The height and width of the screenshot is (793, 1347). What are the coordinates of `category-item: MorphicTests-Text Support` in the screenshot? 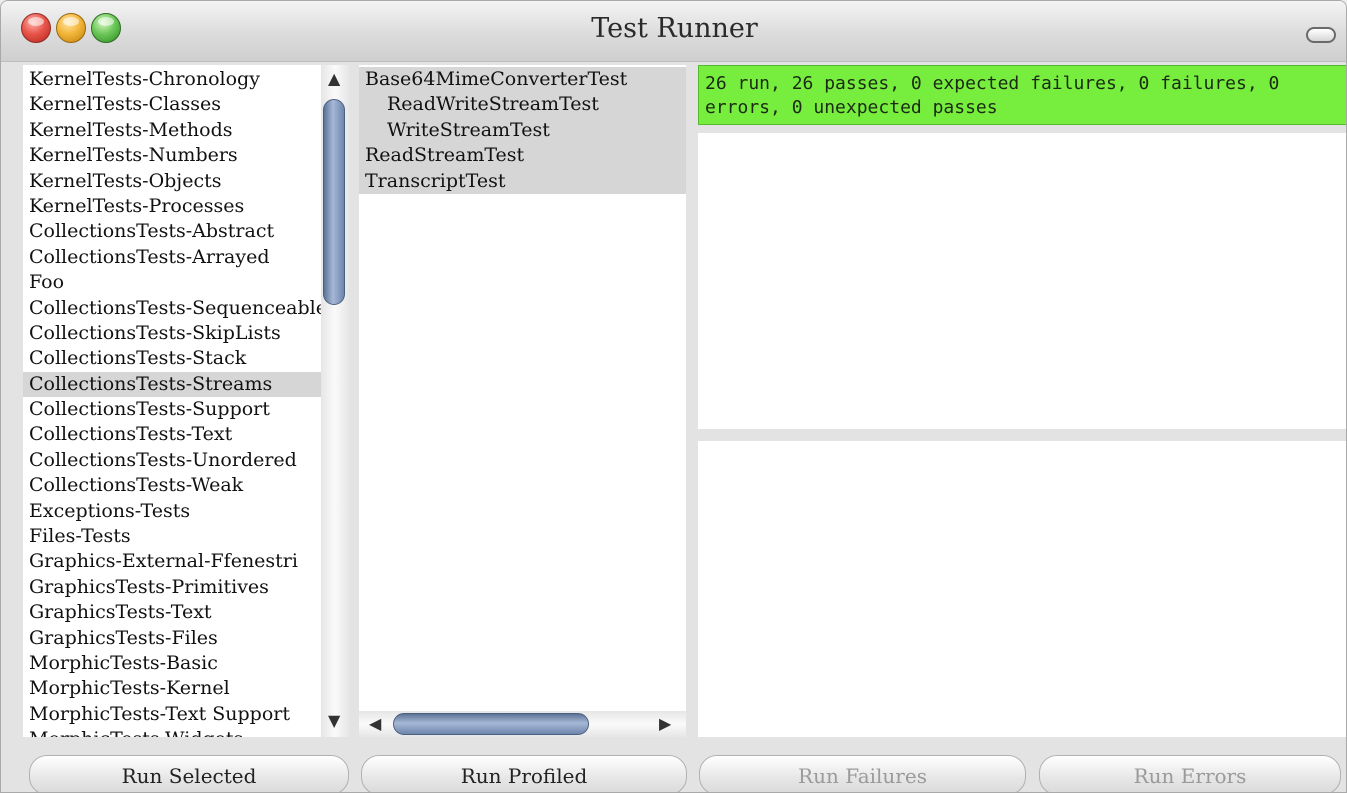 It's located at (172, 714).